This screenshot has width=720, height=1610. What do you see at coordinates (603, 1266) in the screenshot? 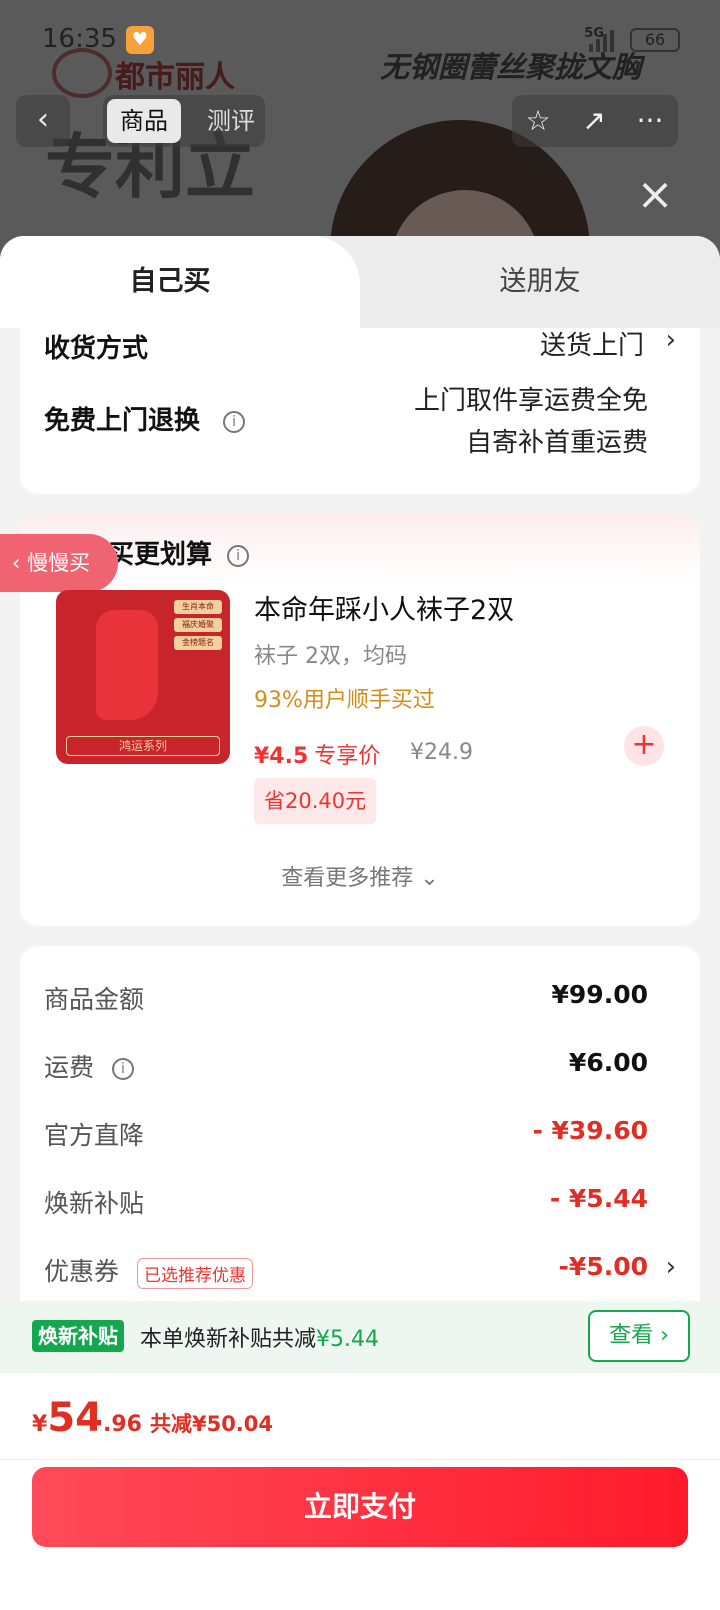
I see `summary-value: -¥5.00` at bounding box center [603, 1266].